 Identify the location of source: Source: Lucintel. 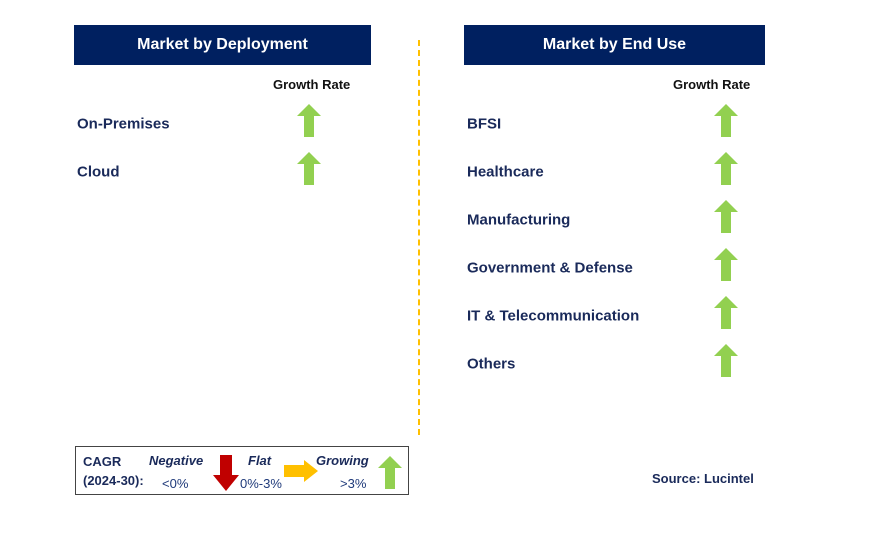
(703, 478).